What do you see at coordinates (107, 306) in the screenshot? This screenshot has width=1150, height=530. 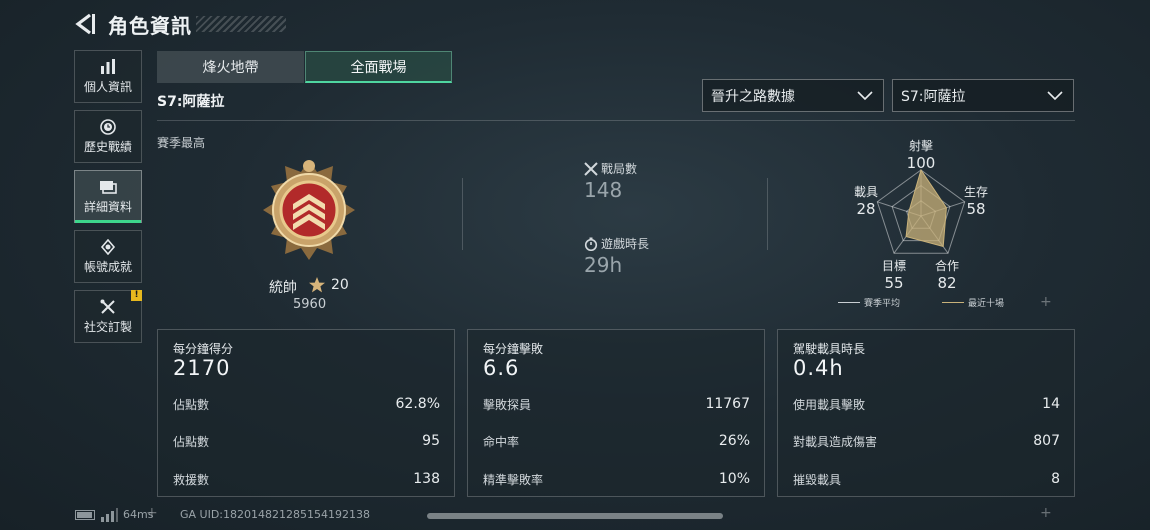 I see `tools-icon` at bounding box center [107, 306].